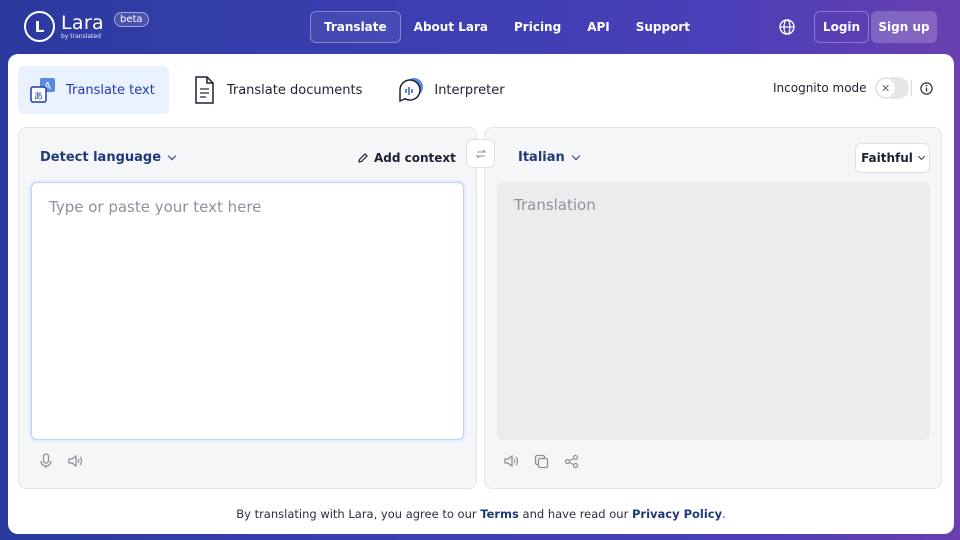 The image size is (960, 540). What do you see at coordinates (787, 27) in the screenshot?
I see `globe-icon` at bounding box center [787, 27].